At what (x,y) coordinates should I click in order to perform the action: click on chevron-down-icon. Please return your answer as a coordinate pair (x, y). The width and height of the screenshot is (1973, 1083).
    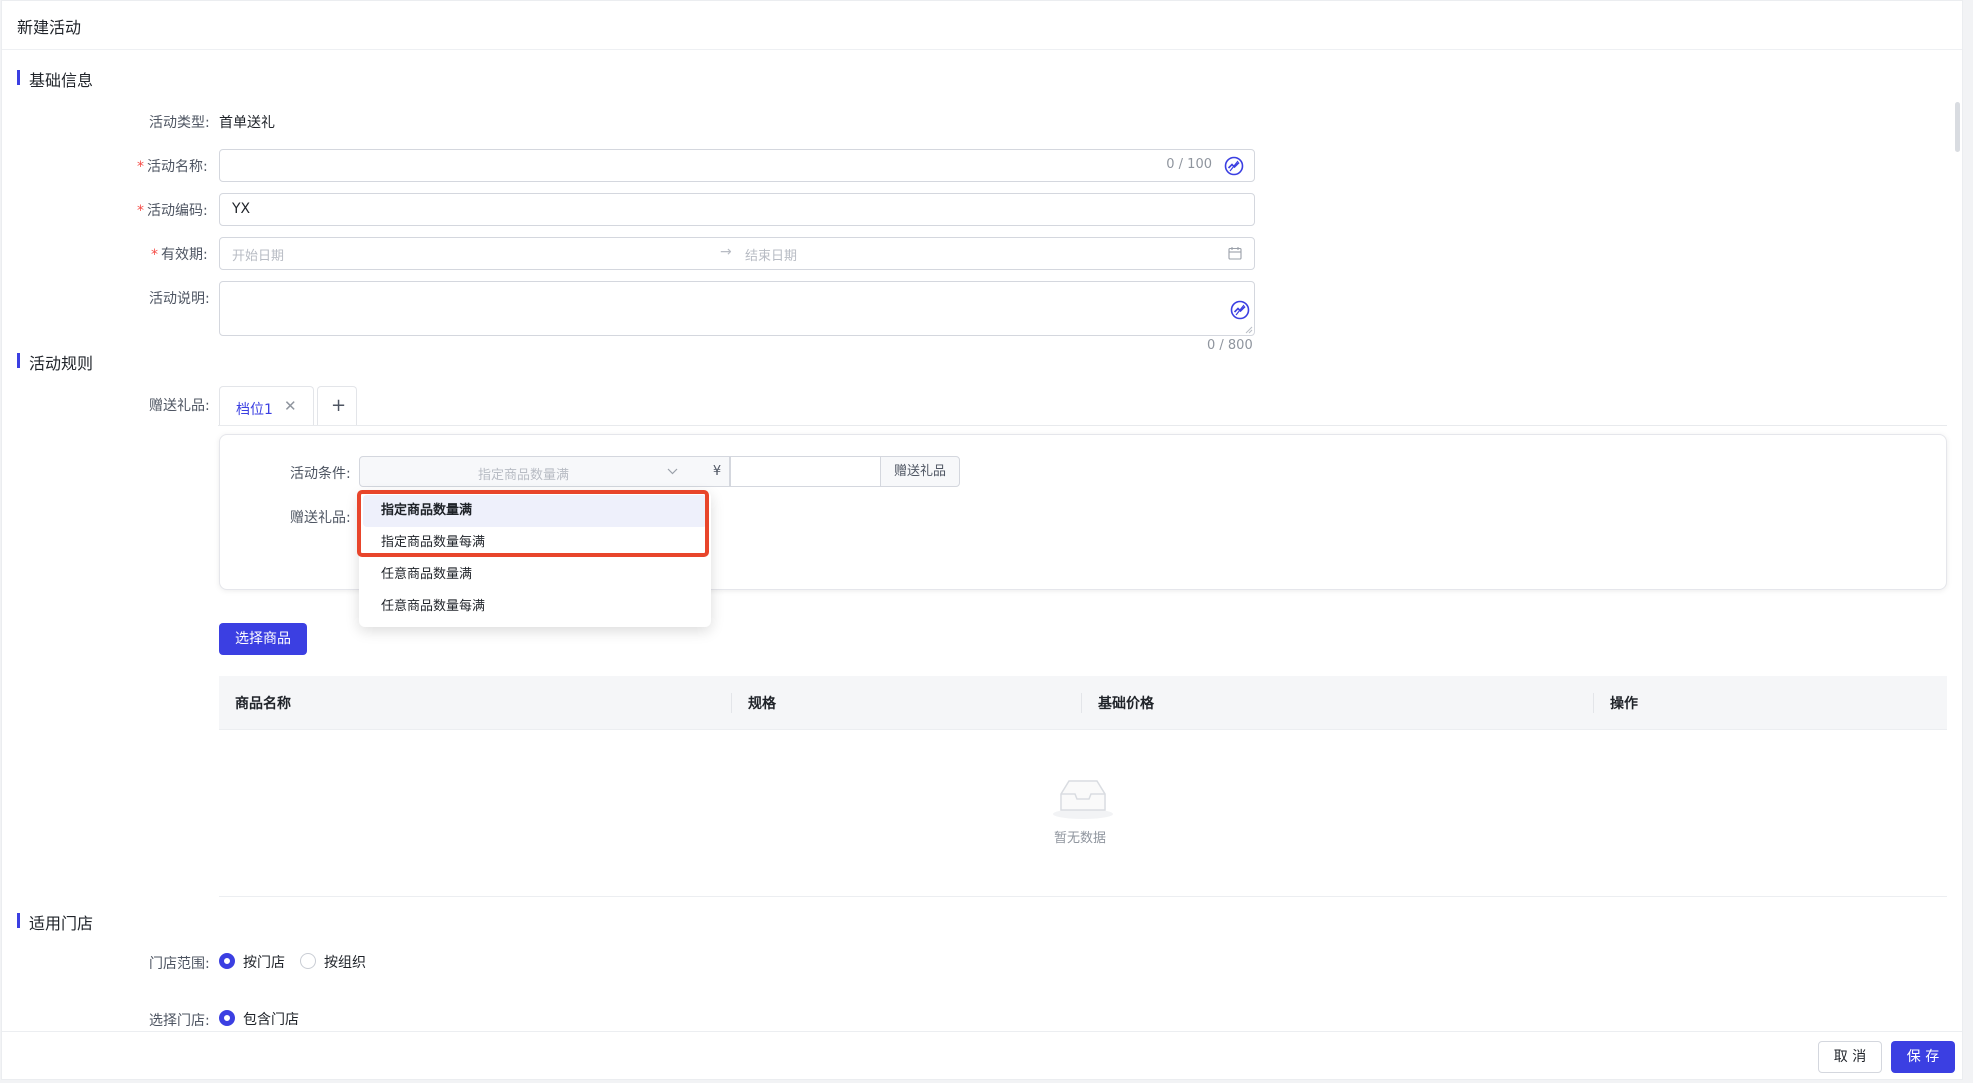
    Looking at the image, I should click on (672, 471).